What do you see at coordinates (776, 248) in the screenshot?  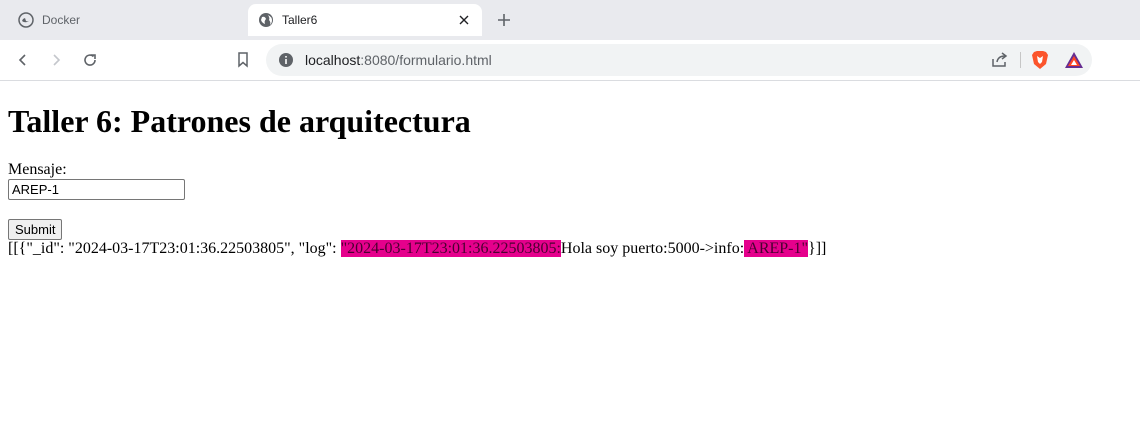 I see `response-highlight-info: AREP-1"` at bounding box center [776, 248].